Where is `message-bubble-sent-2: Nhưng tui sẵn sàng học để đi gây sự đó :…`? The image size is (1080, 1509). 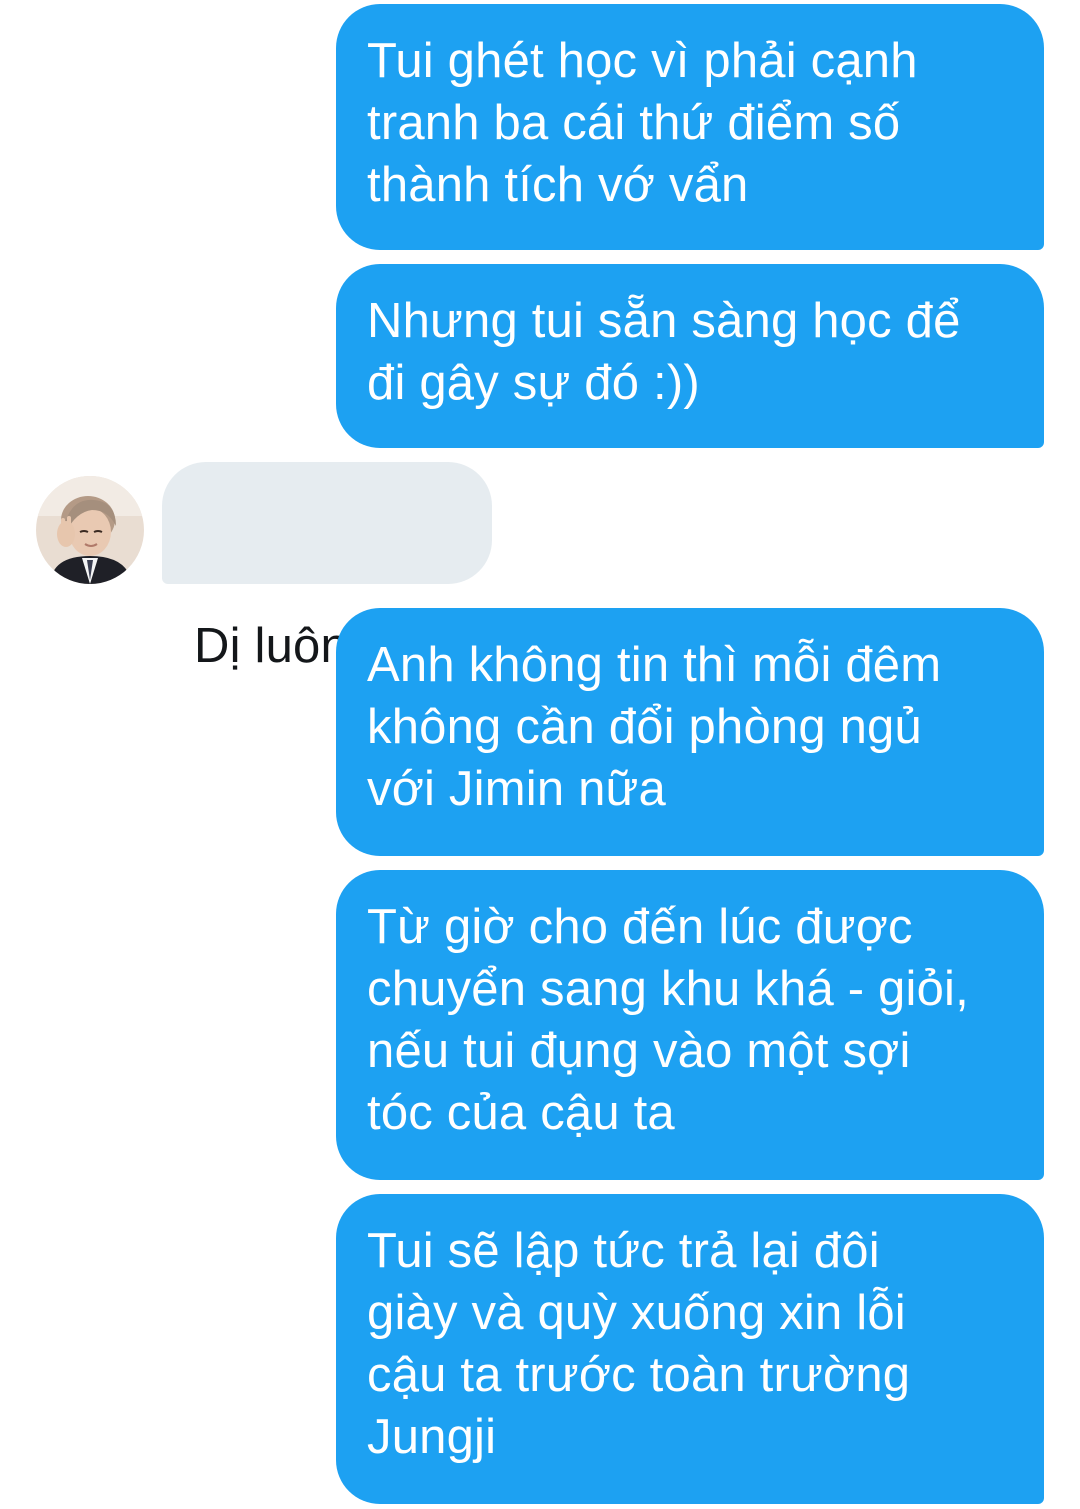
message-bubble-sent-2: Nhưng tui sẵn sàng học để đi gây sự đó :… is located at coordinates (690, 356).